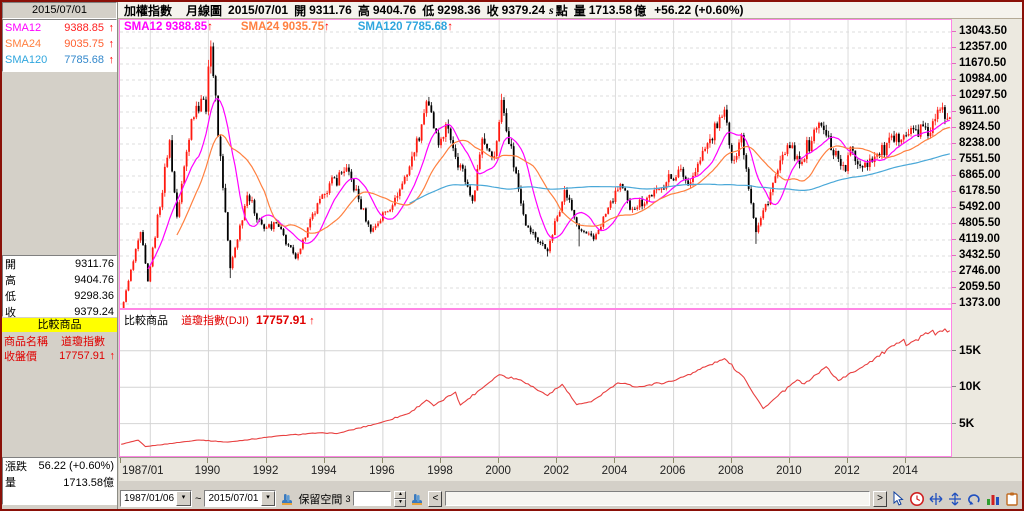 Image resolution: width=1024 pixels, height=511 pixels. What do you see at coordinates (300, 10) in the screenshot?
I see `open-label: 開` at bounding box center [300, 10].